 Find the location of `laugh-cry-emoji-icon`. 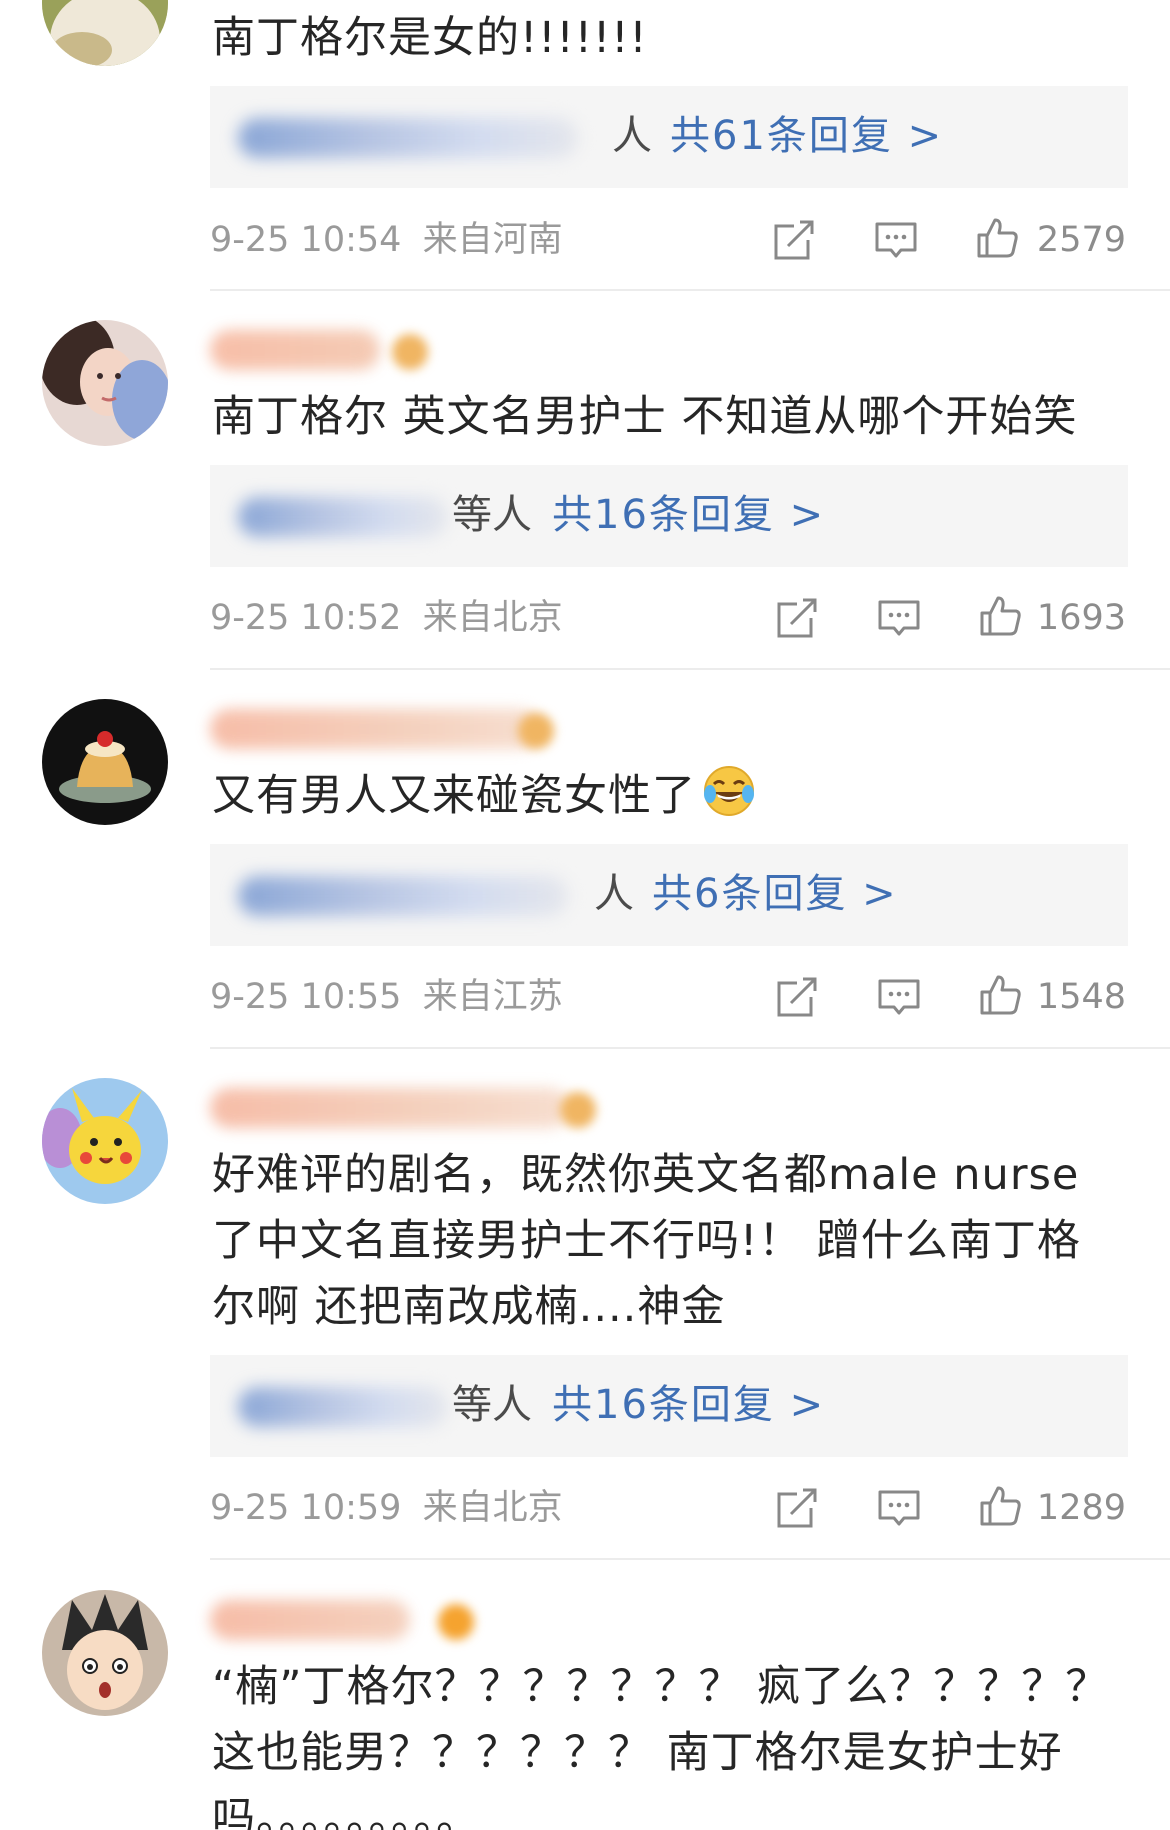

laugh-cry-emoji-icon is located at coordinates (729, 791).